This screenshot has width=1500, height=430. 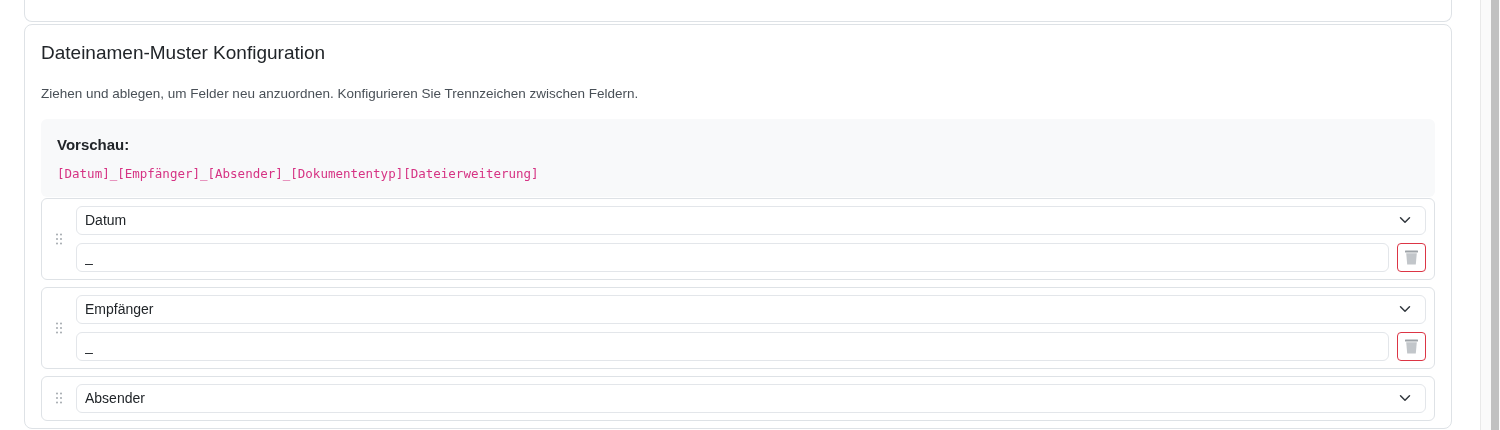 What do you see at coordinates (751, 220) in the screenshot?
I see `field-select: Datum` at bounding box center [751, 220].